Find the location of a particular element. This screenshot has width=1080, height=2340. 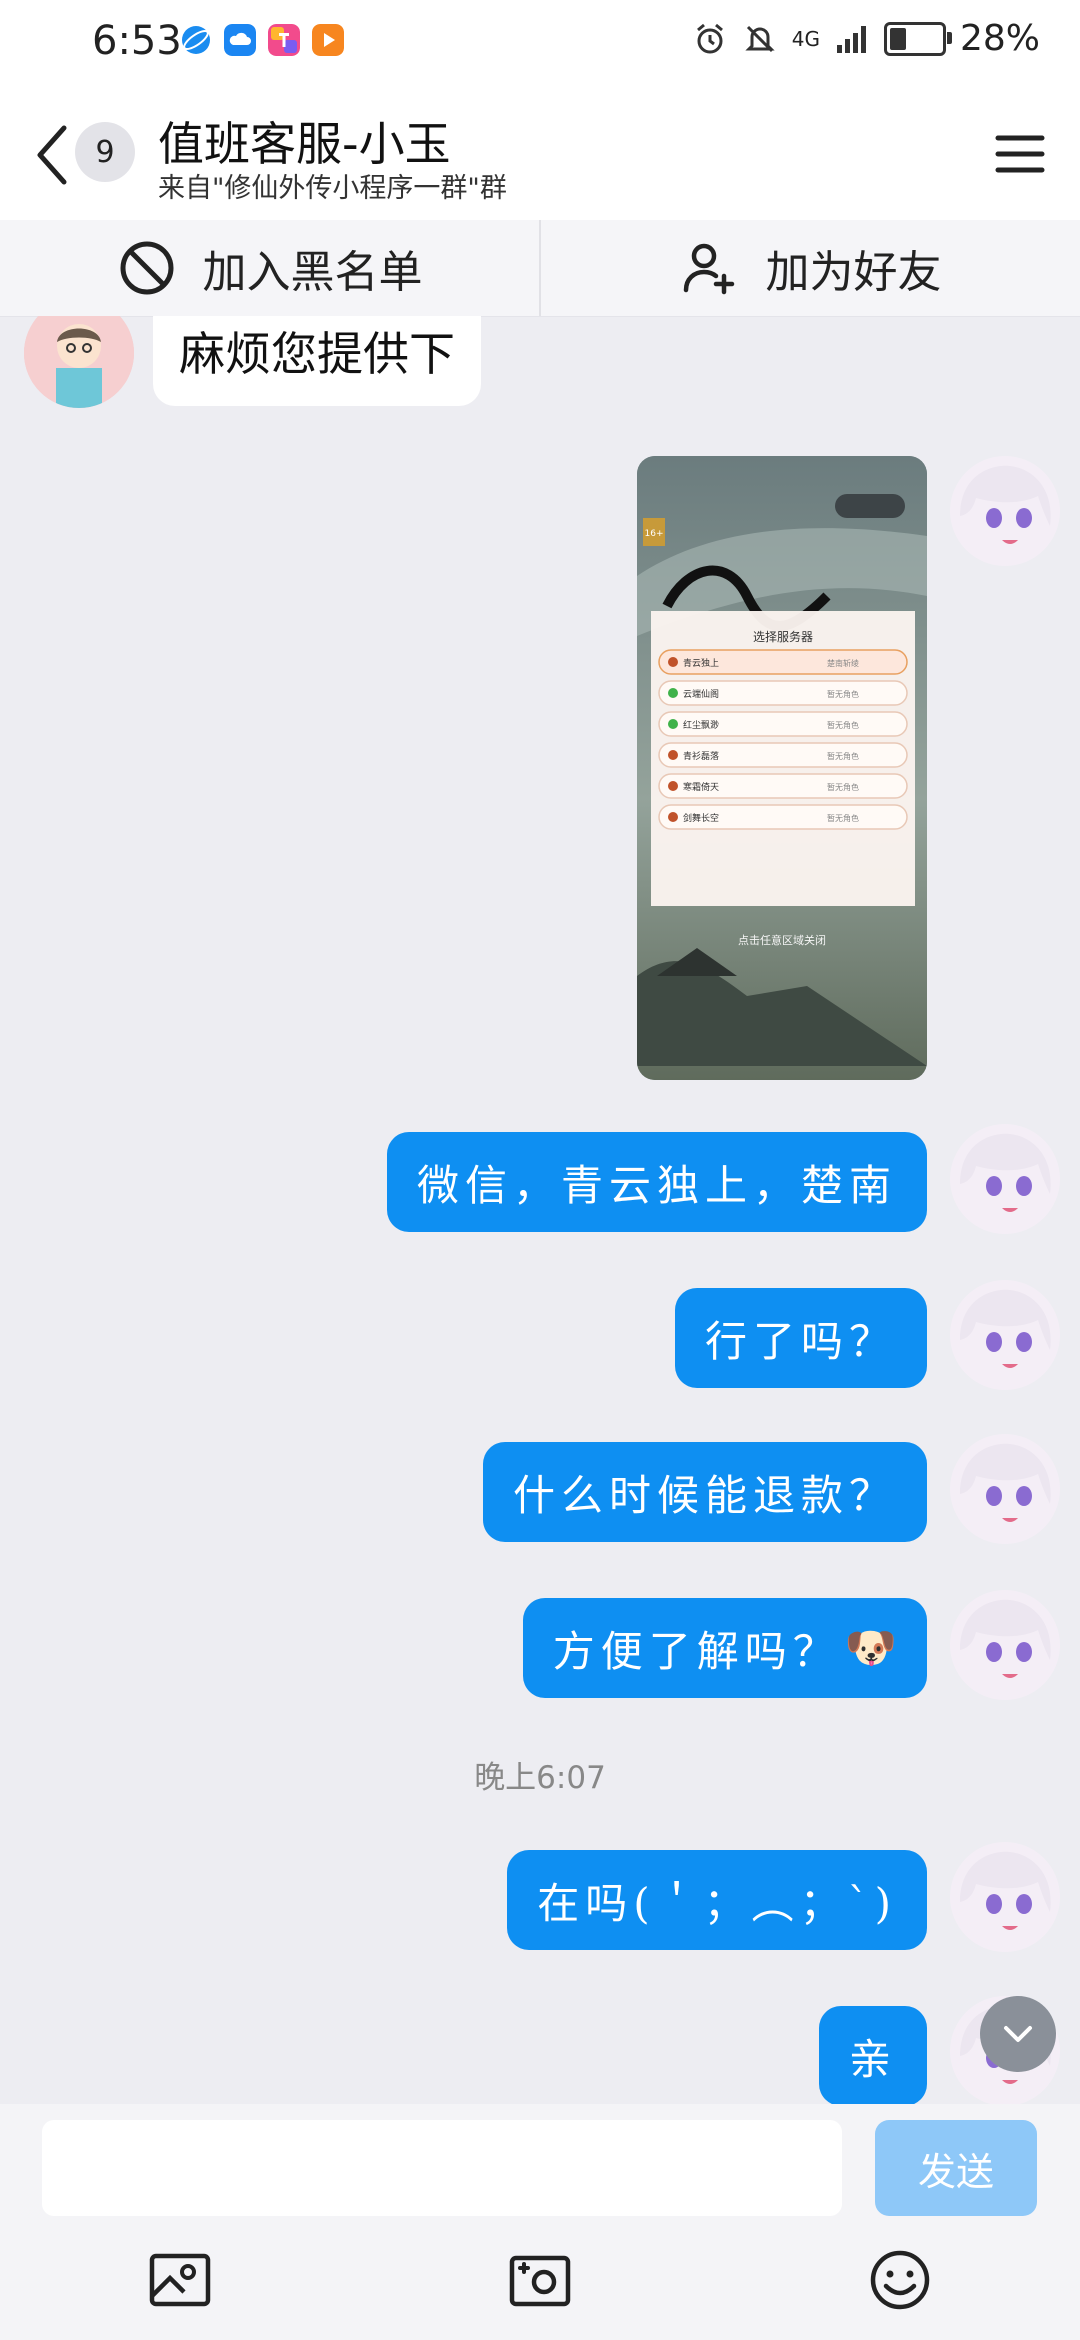

status-time: 6:53 is located at coordinates (137, 41).